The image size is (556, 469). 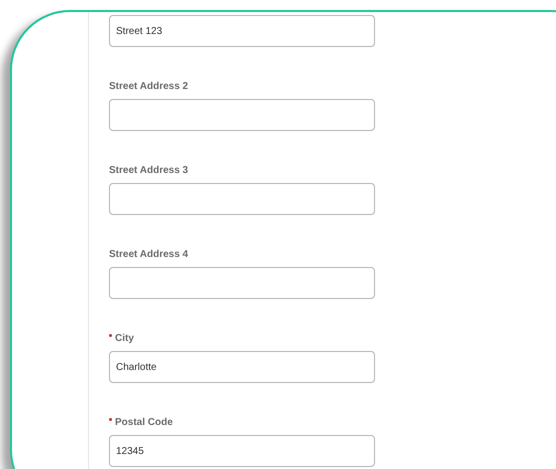 I want to click on input-field: 12345, so click(x=242, y=451).